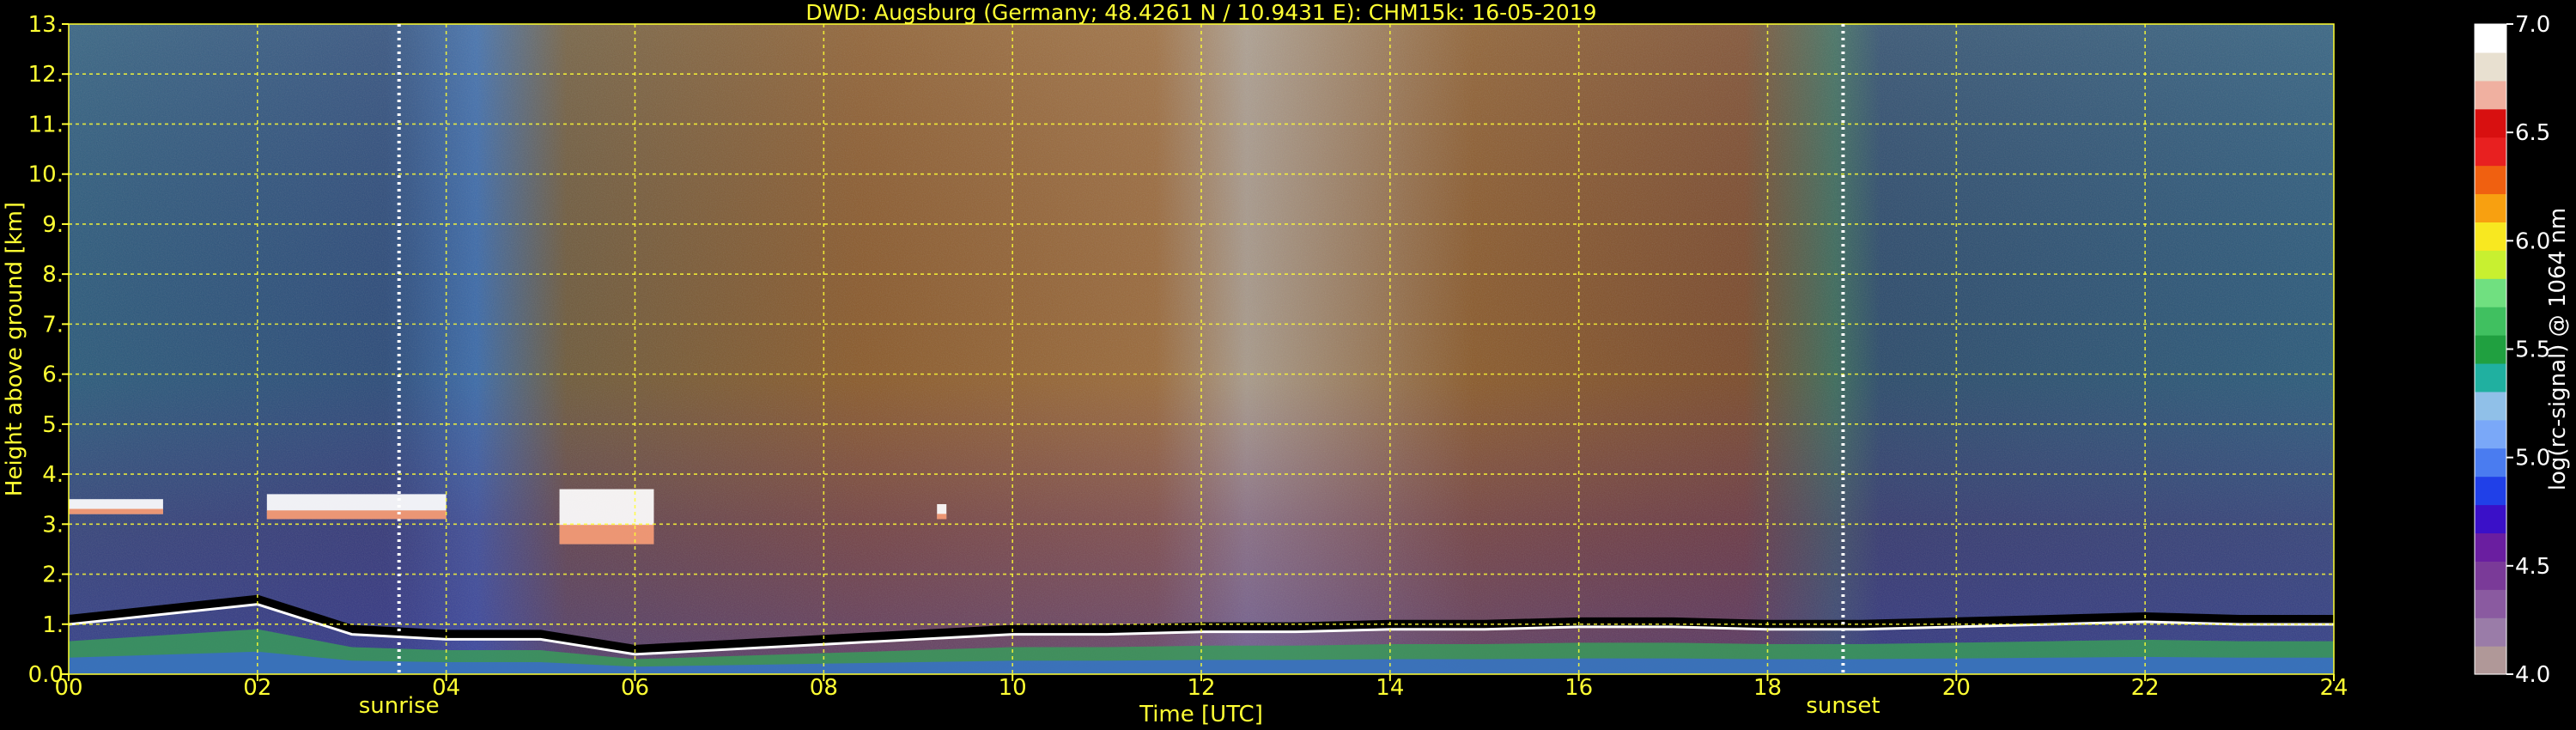 This screenshot has width=2576, height=730. I want to click on y-tick-label: 13., so click(46, 25).